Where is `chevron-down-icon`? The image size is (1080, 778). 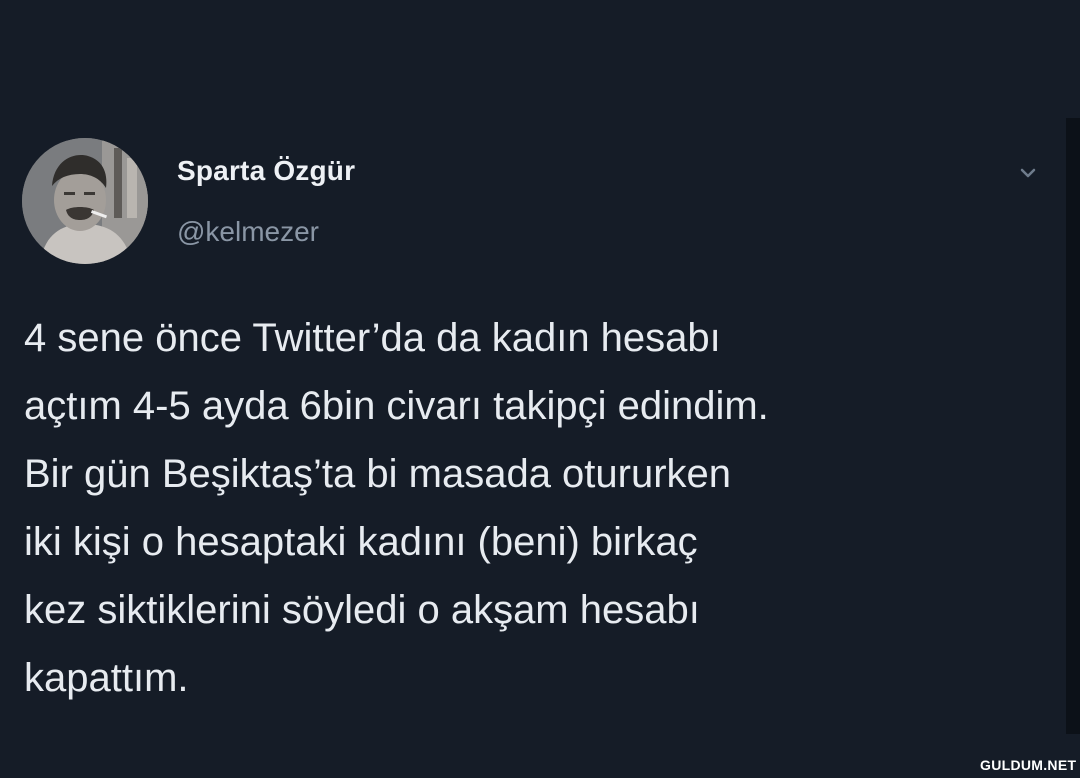 chevron-down-icon is located at coordinates (1028, 173).